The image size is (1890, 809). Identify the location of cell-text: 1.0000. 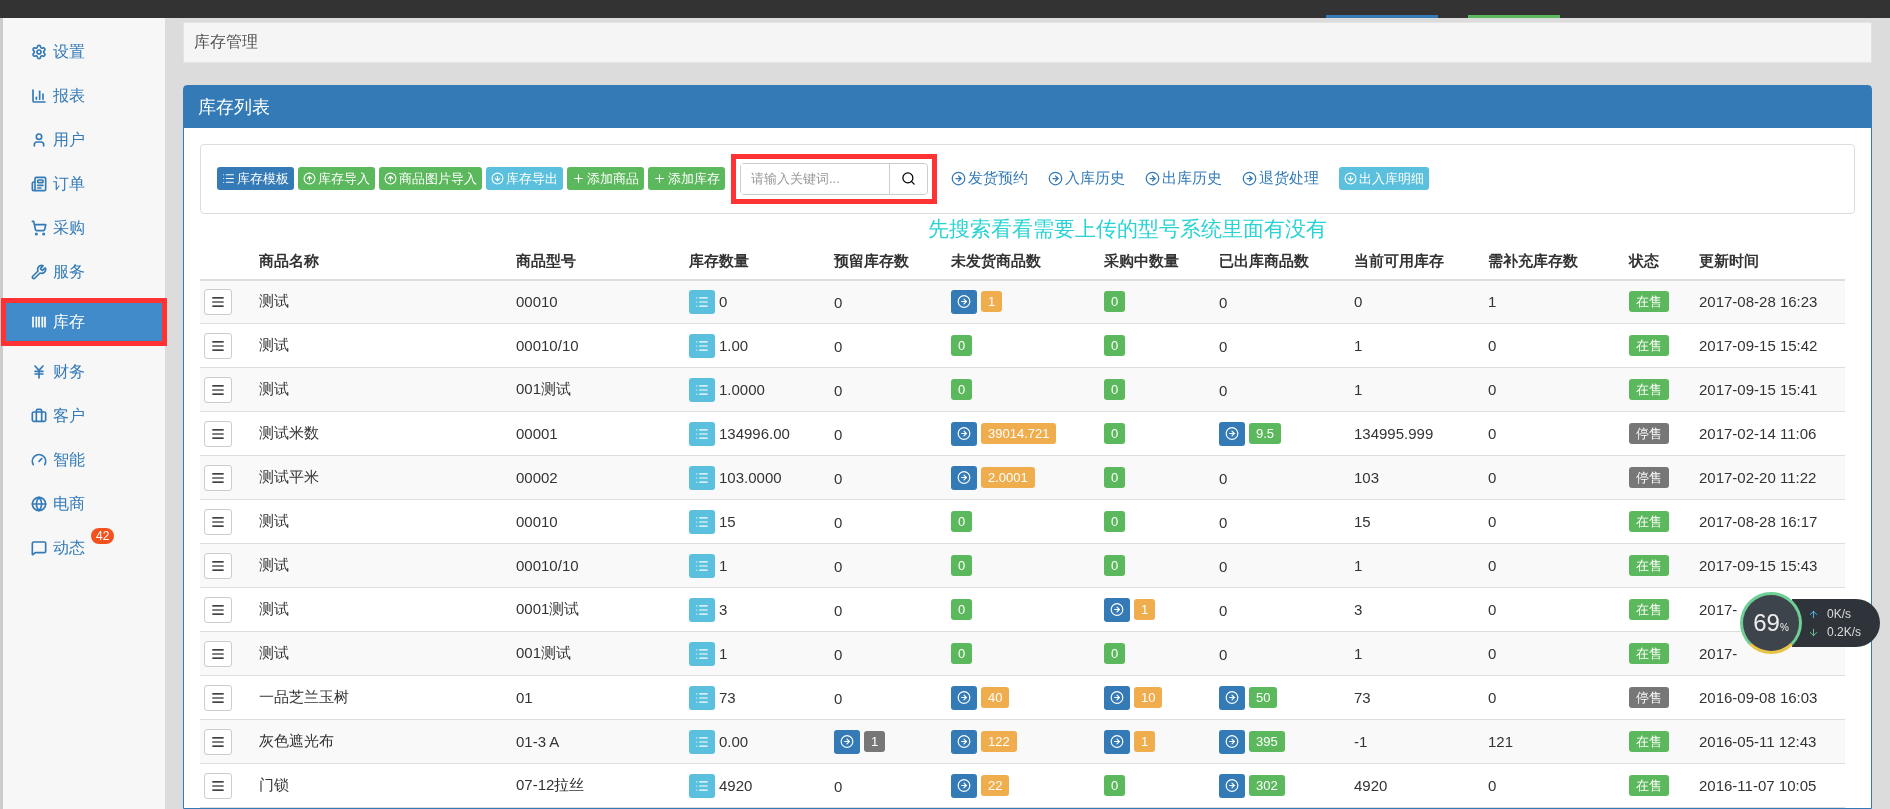
(742, 389).